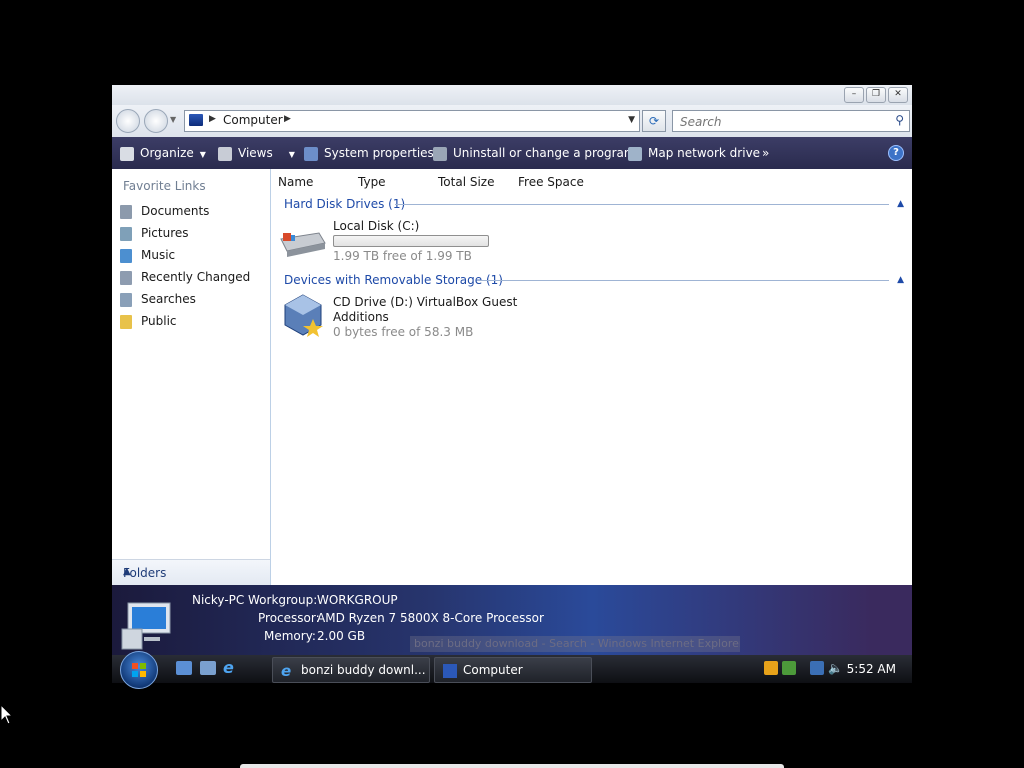 This screenshot has height=768, width=1024. Describe the element at coordinates (876, 95) in the screenshot. I see `maximize-button: ❐` at that location.